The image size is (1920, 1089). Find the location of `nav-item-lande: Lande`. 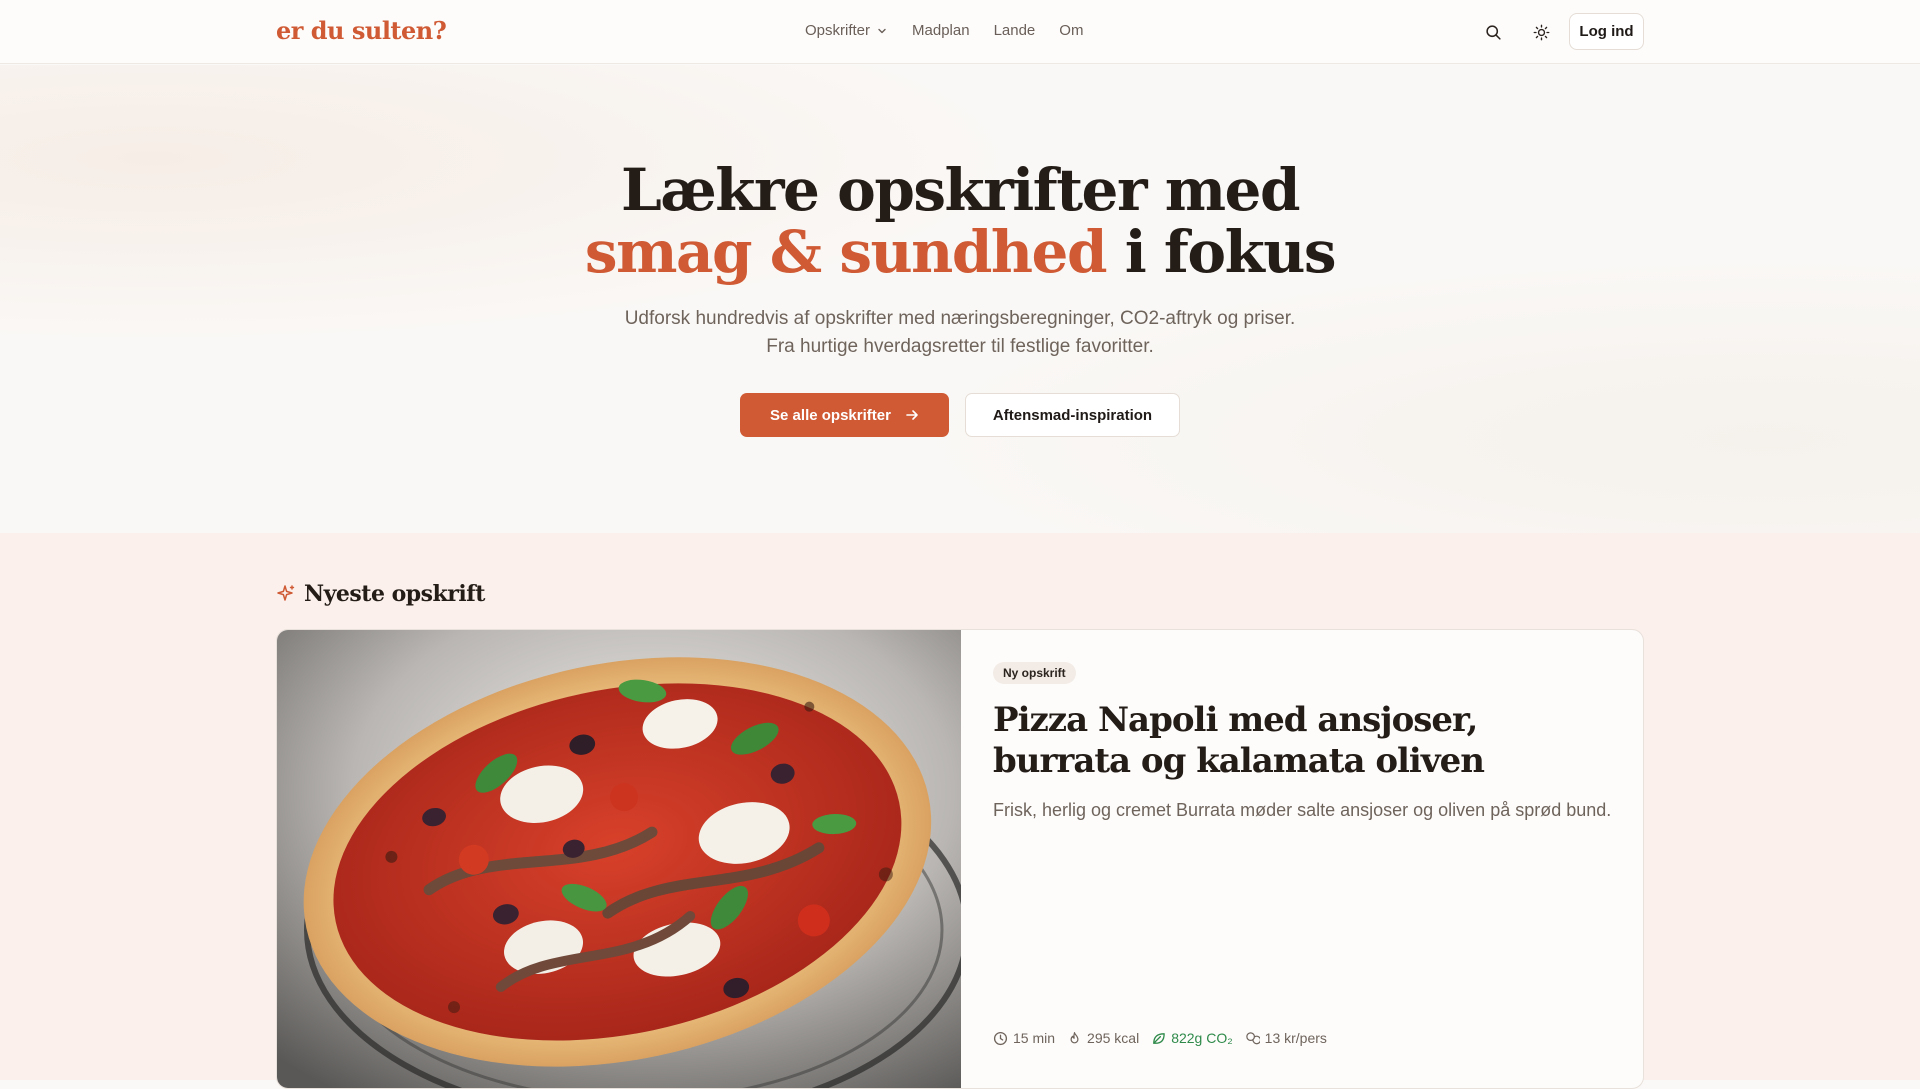

nav-item-lande: Lande is located at coordinates (1015, 30).